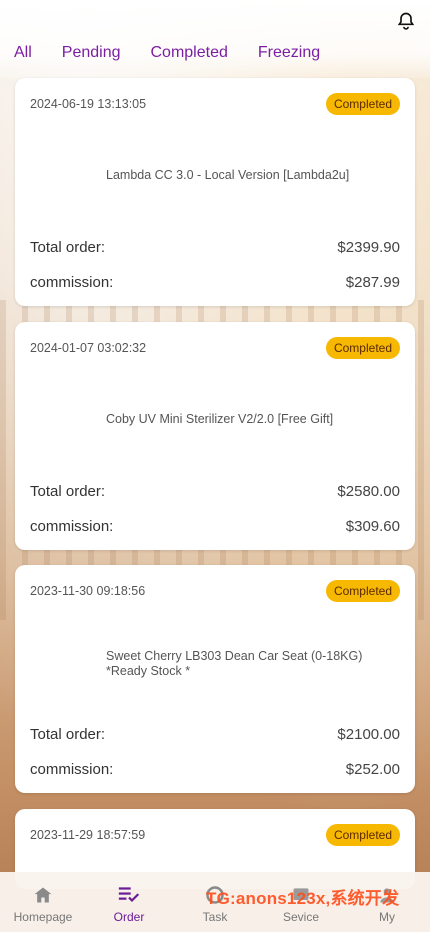 This screenshot has width=430, height=932. Describe the element at coordinates (129, 917) in the screenshot. I see `nav-label: Order` at that location.